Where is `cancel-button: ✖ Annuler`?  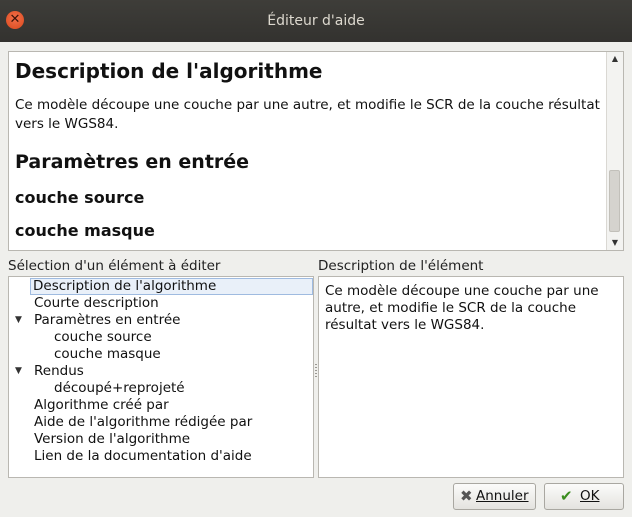
cancel-button: ✖ Annuler is located at coordinates (494, 496).